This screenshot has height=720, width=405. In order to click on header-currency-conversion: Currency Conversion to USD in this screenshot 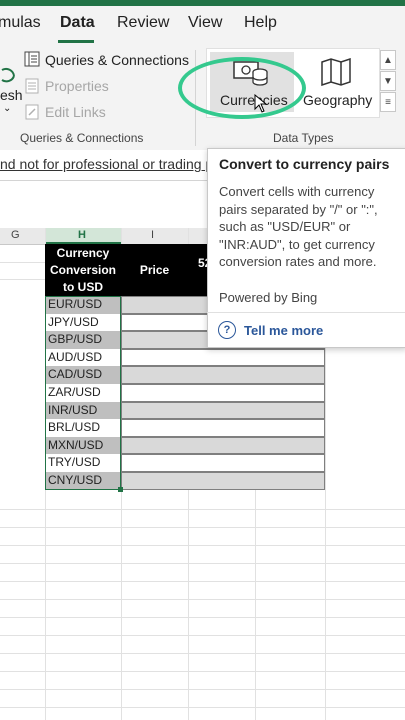, I will do `click(83, 270)`.